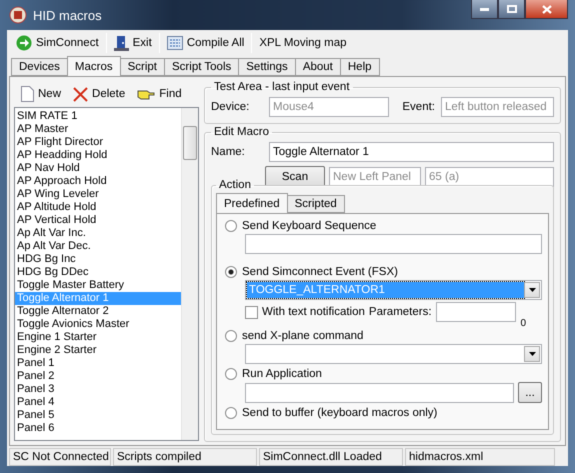  Describe the element at coordinates (98, 259) in the screenshot. I see `macro-item: HDG Bg Inc` at that location.